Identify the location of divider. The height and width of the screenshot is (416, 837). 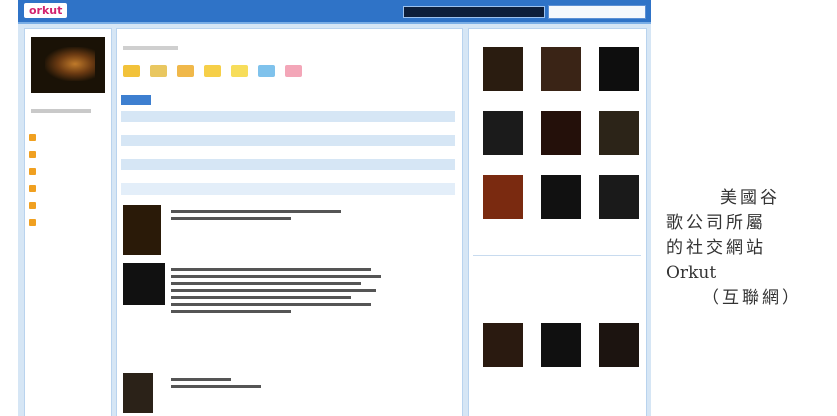
(557, 255).